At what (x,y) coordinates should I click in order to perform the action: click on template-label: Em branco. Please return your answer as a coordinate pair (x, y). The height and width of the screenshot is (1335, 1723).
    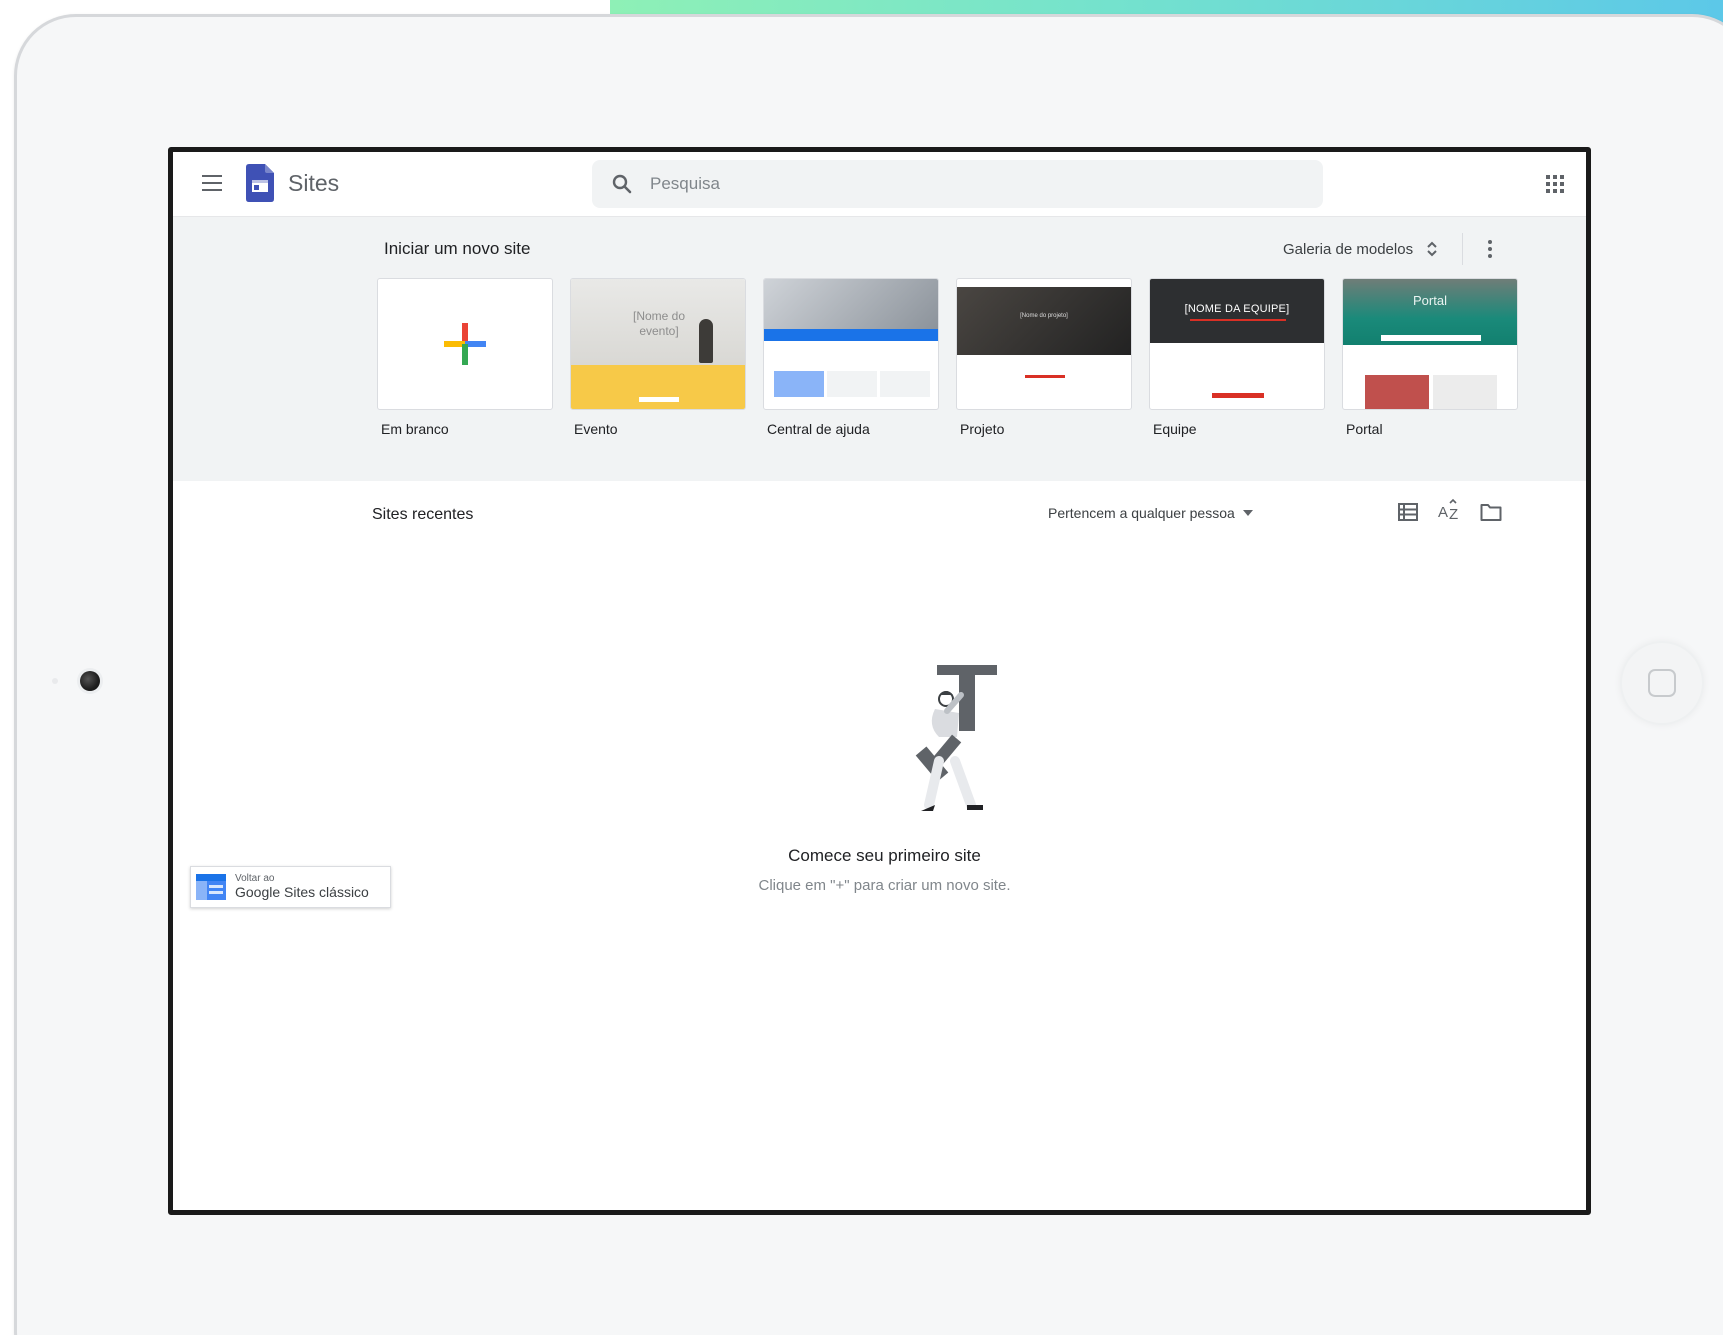
    Looking at the image, I should click on (415, 429).